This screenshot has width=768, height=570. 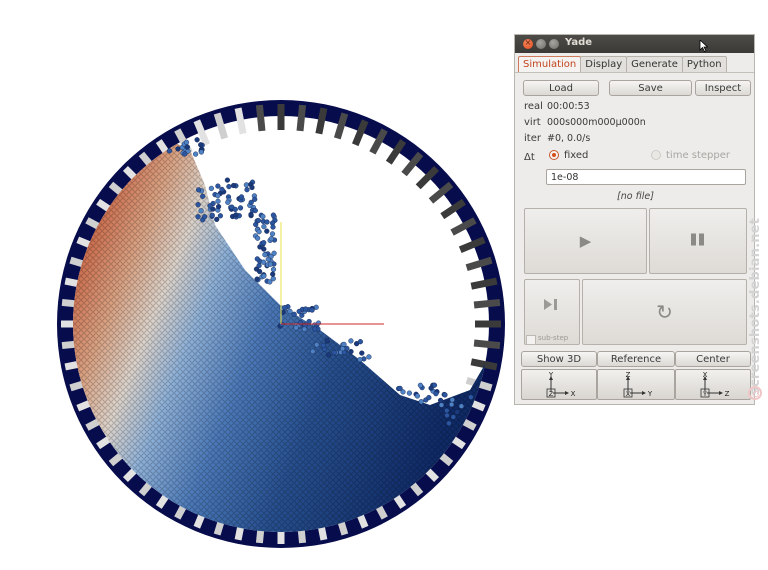 What do you see at coordinates (531, 340) in the screenshot?
I see `substep-checkbox` at bounding box center [531, 340].